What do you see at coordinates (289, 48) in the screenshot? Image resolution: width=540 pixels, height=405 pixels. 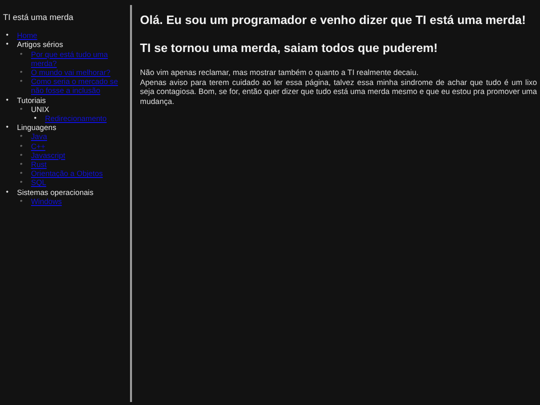 I see `heading: TI se tornou uma merda, saiam todos que puderem!` at bounding box center [289, 48].